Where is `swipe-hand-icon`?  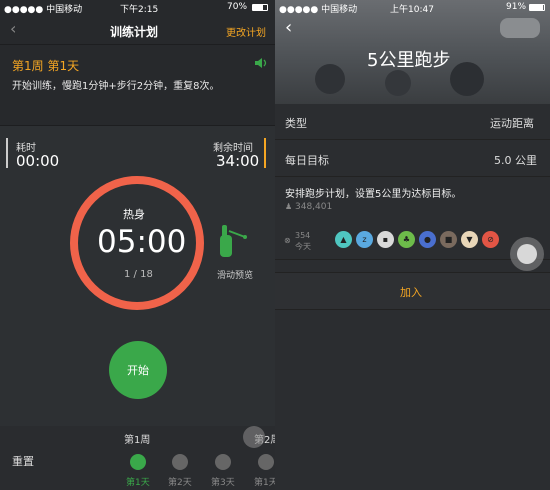
swipe-hand-icon is located at coordinates (232, 241).